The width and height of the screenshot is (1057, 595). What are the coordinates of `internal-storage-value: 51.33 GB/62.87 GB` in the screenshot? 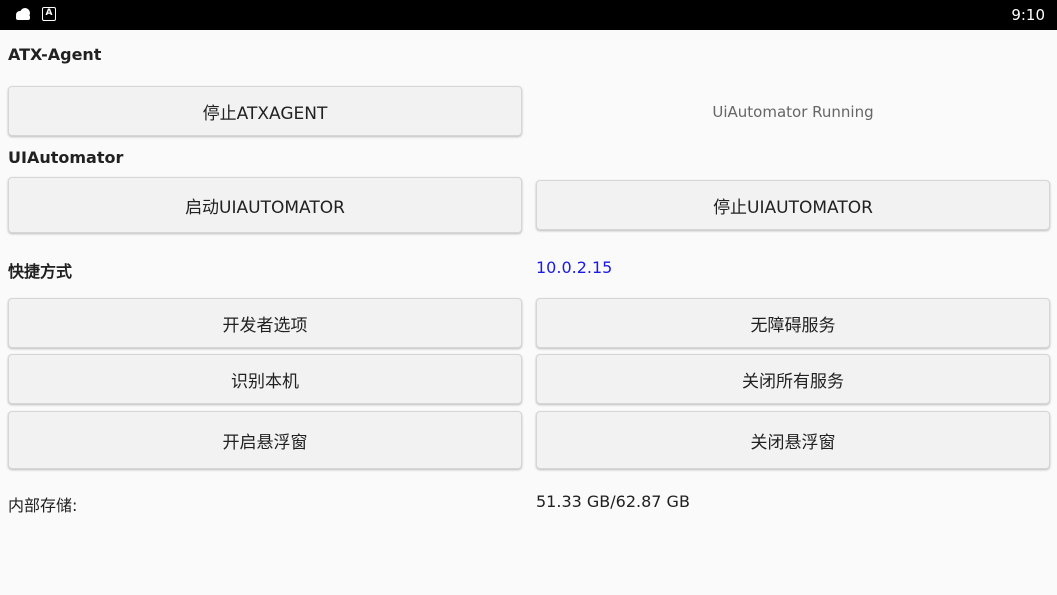 It's located at (613, 501).